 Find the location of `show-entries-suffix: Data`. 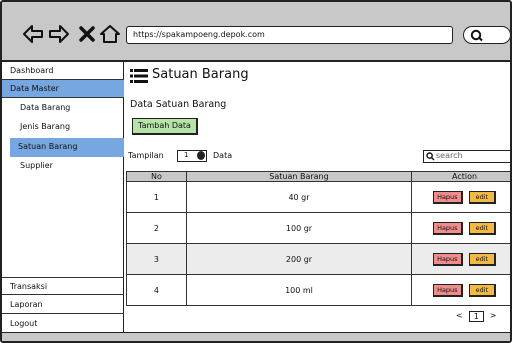

show-entries-suffix: Data is located at coordinates (223, 155).